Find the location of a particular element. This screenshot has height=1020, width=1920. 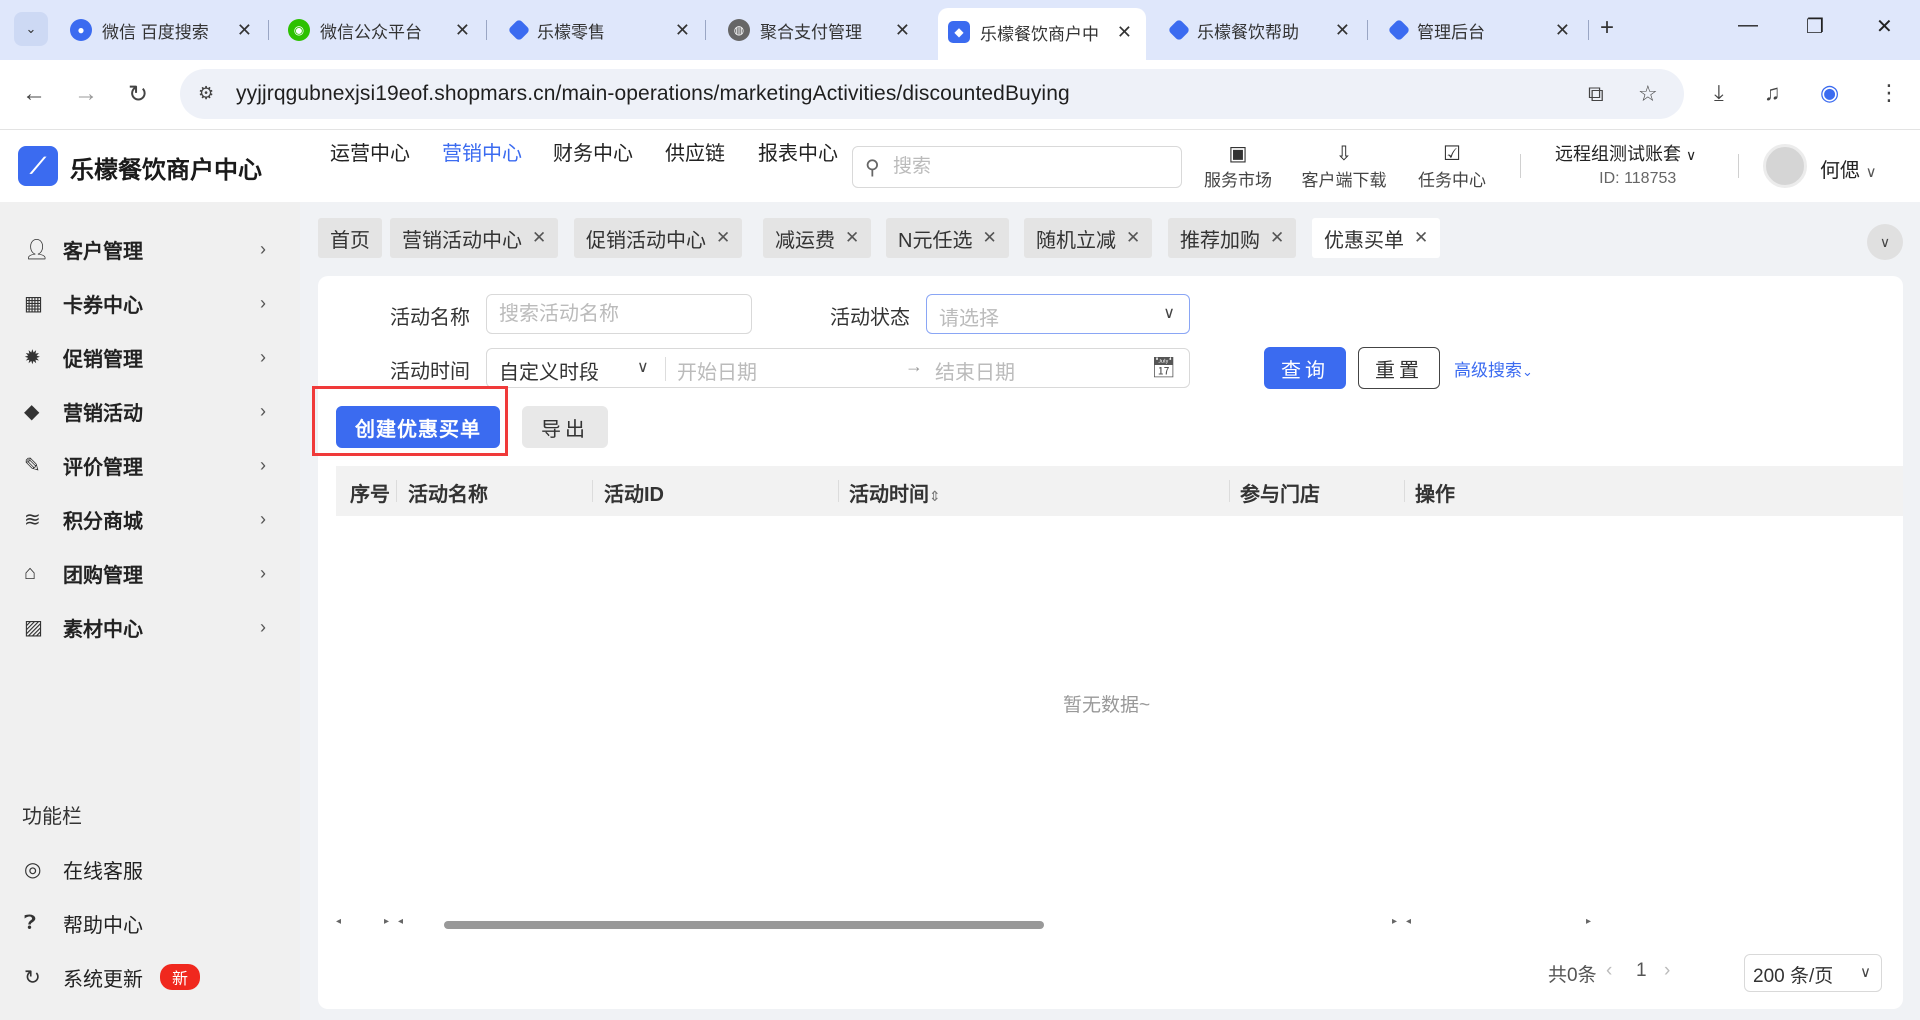

sidebar-item-customers: 👤︎ 客户管理 › is located at coordinates (150, 249).